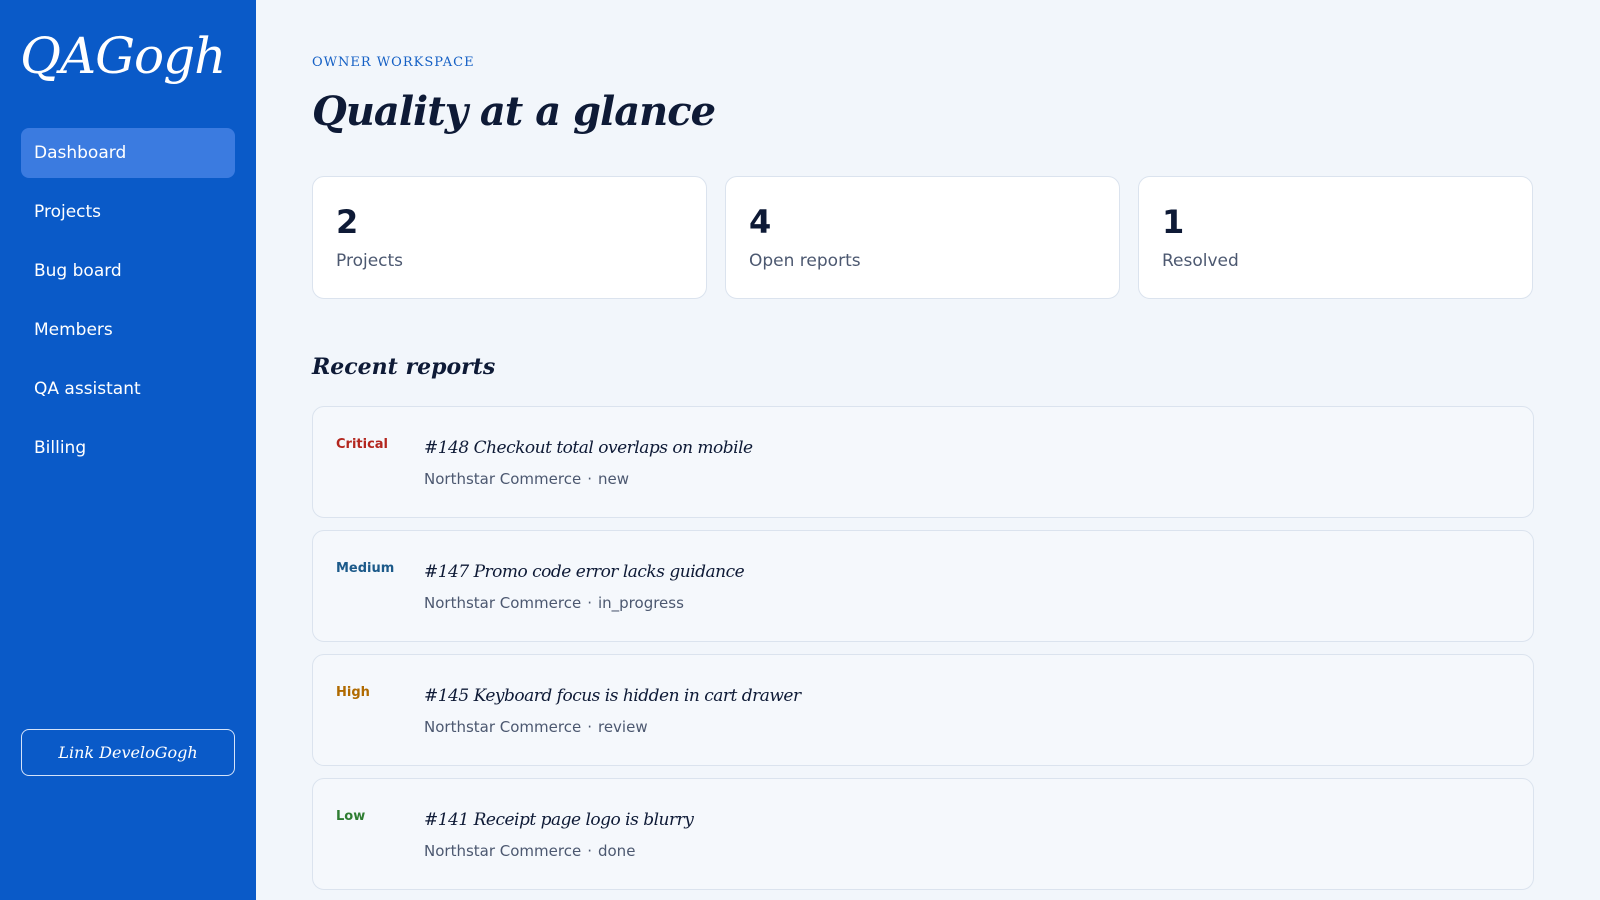 The width and height of the screenshot is (1600, 900). What do you see at coordinates (584, 572) in the screenshot?
I see `report-title: #147 Promo code error lacks guidance` at bounding box center [584, 572].